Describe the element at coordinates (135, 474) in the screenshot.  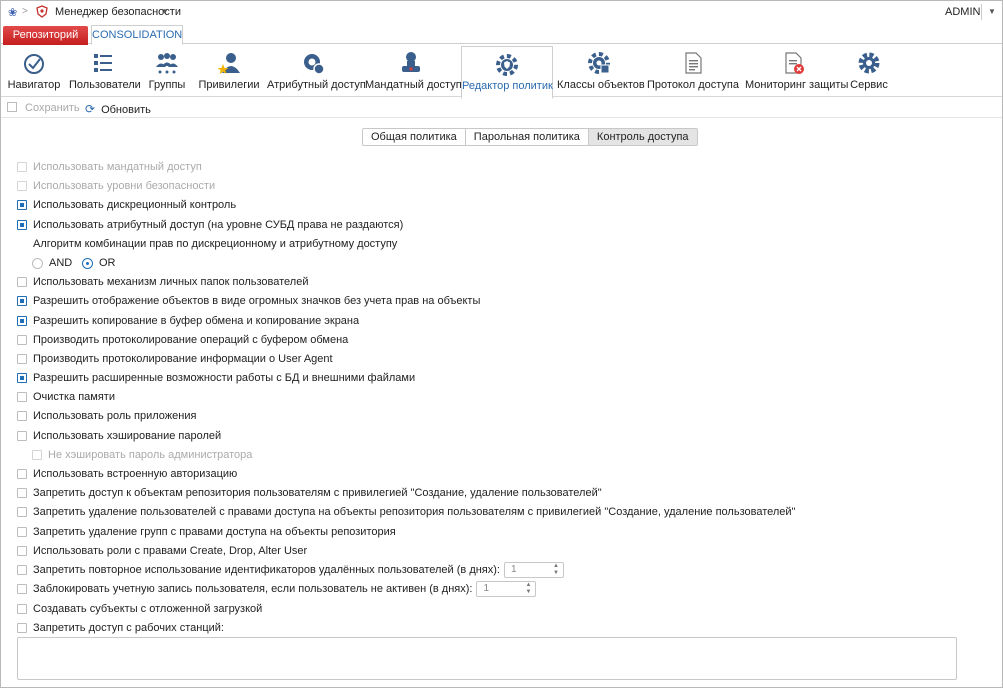
I see `setting-label: Использовать встроенную авторизацию` at that location.